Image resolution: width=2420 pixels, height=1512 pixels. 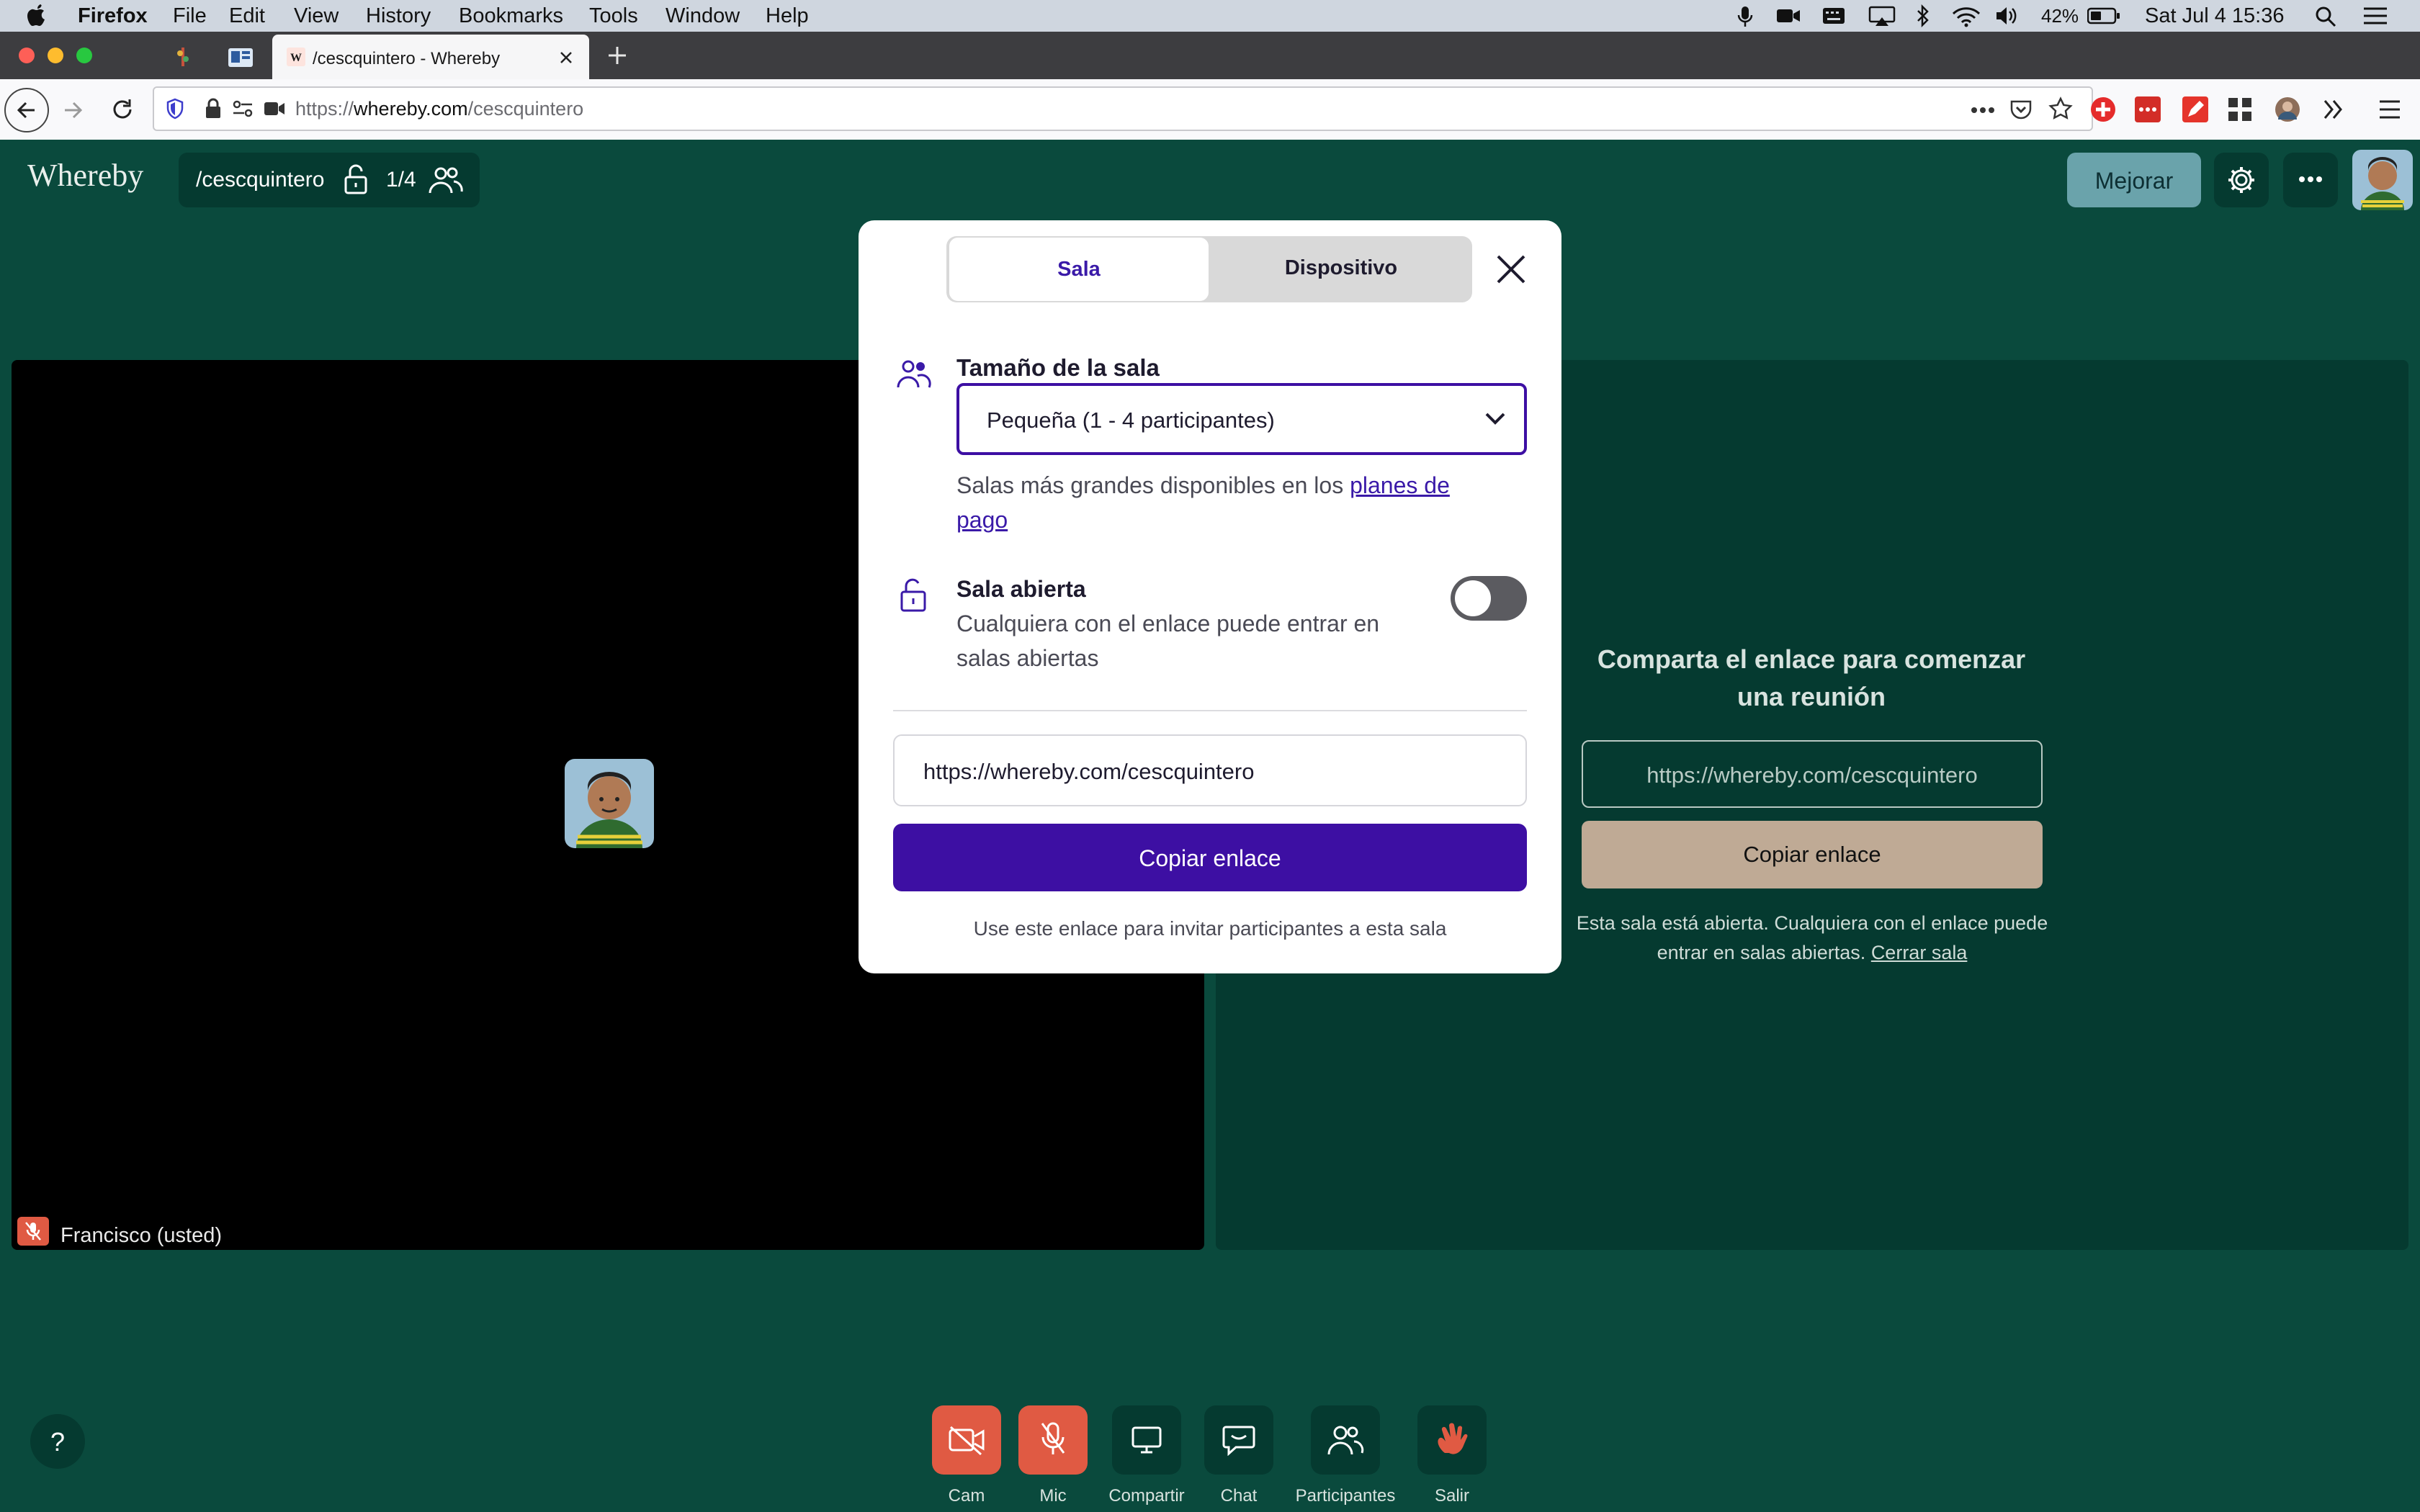 What do you see at coordinates (33, 1231) in the screenshot?
I see `self-muted-badge` at bounding box center [33, 1231].